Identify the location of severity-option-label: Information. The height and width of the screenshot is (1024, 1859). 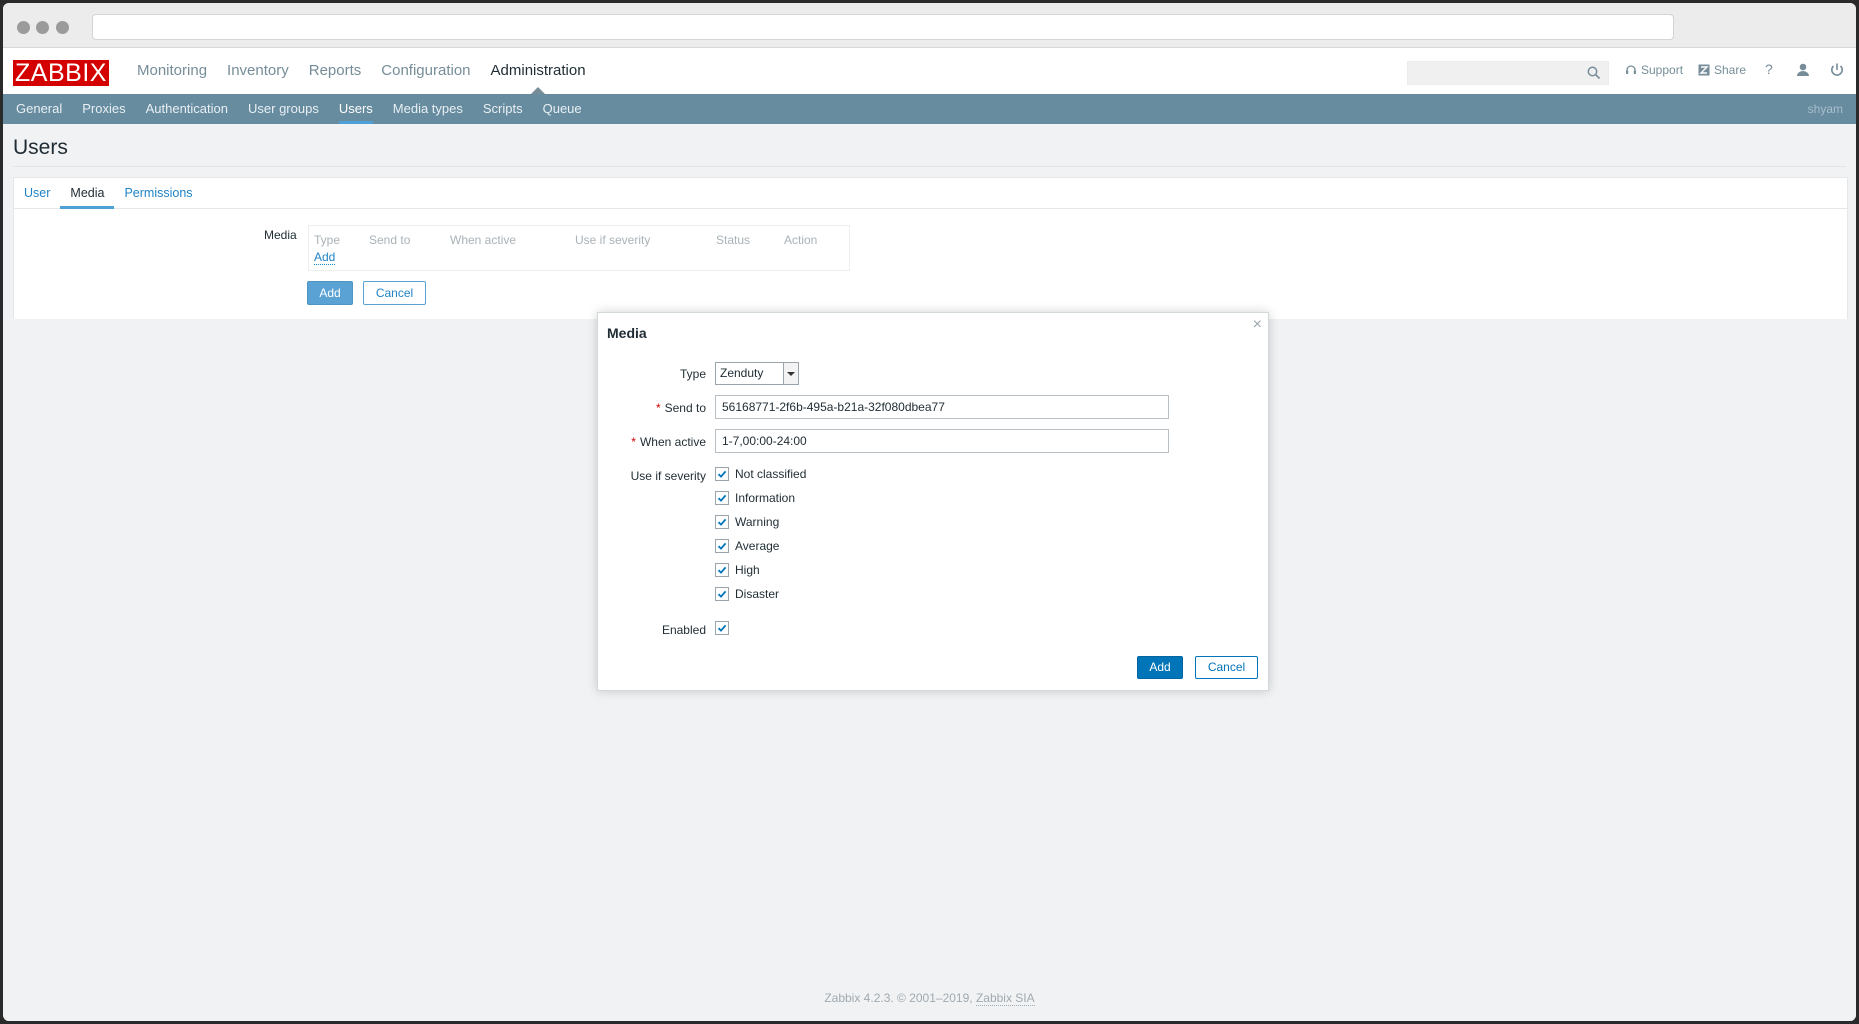
(765, 498).